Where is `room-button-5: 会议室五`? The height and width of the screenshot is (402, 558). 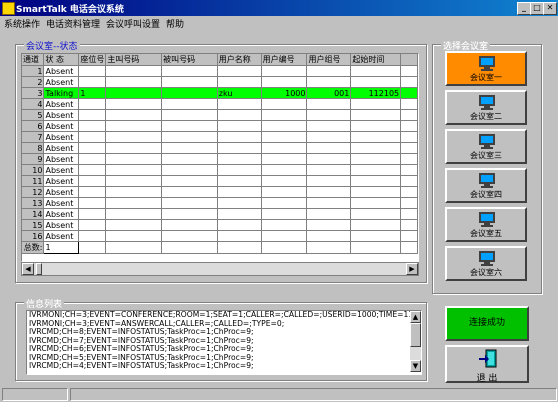 room-button-5: 会议室五 is located at coordinates (486, 224).